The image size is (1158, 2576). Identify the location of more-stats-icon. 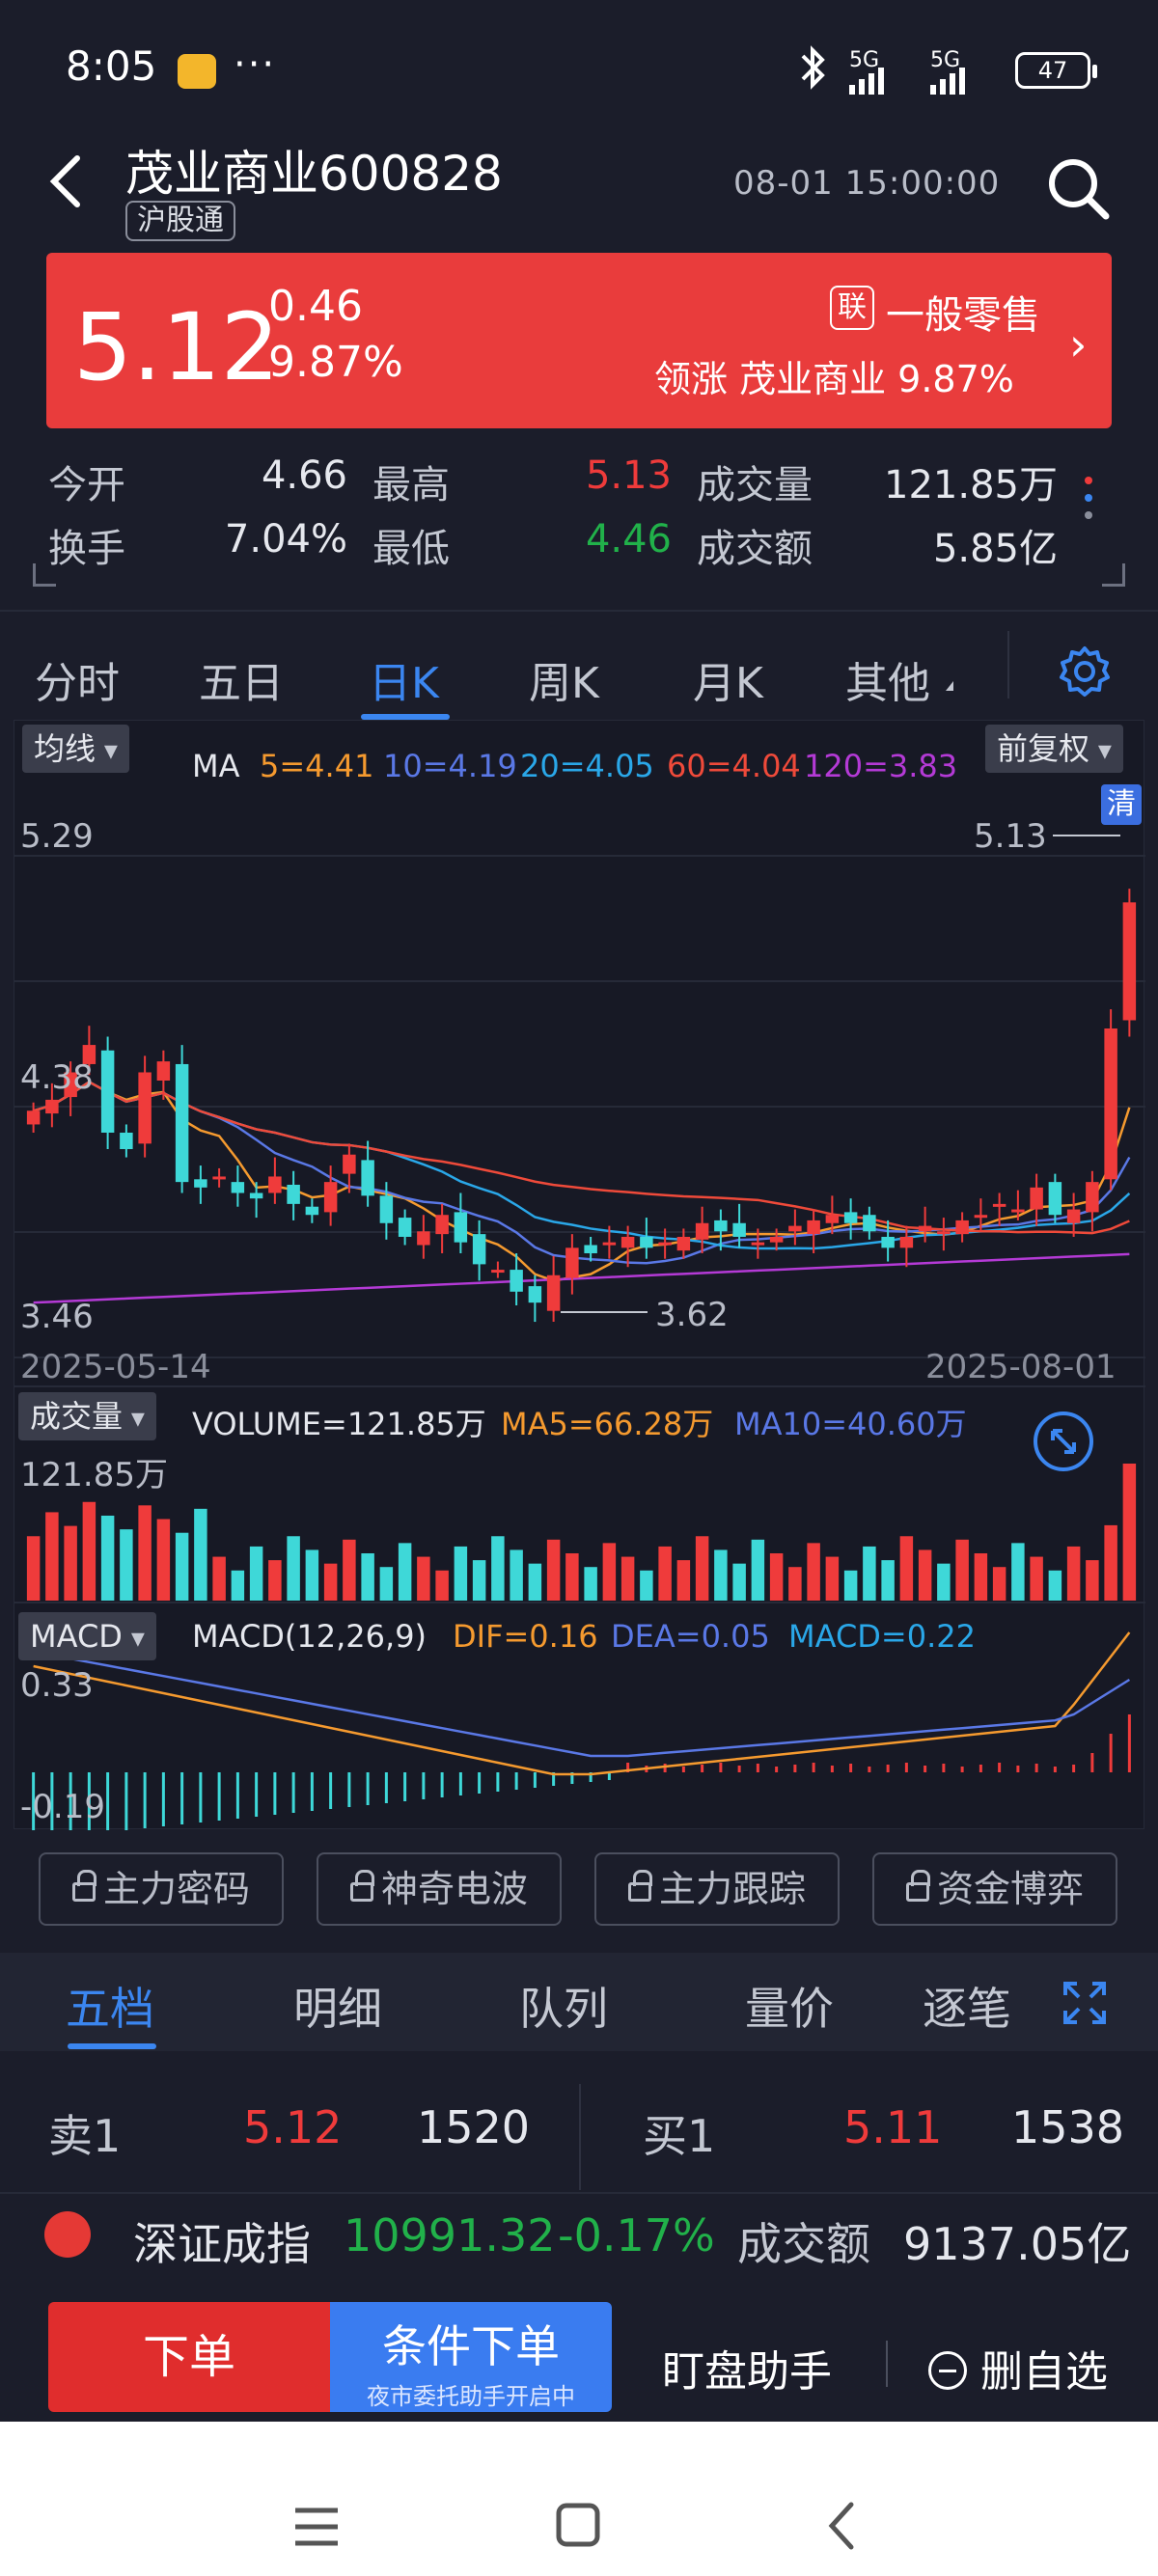
(1091, 503).